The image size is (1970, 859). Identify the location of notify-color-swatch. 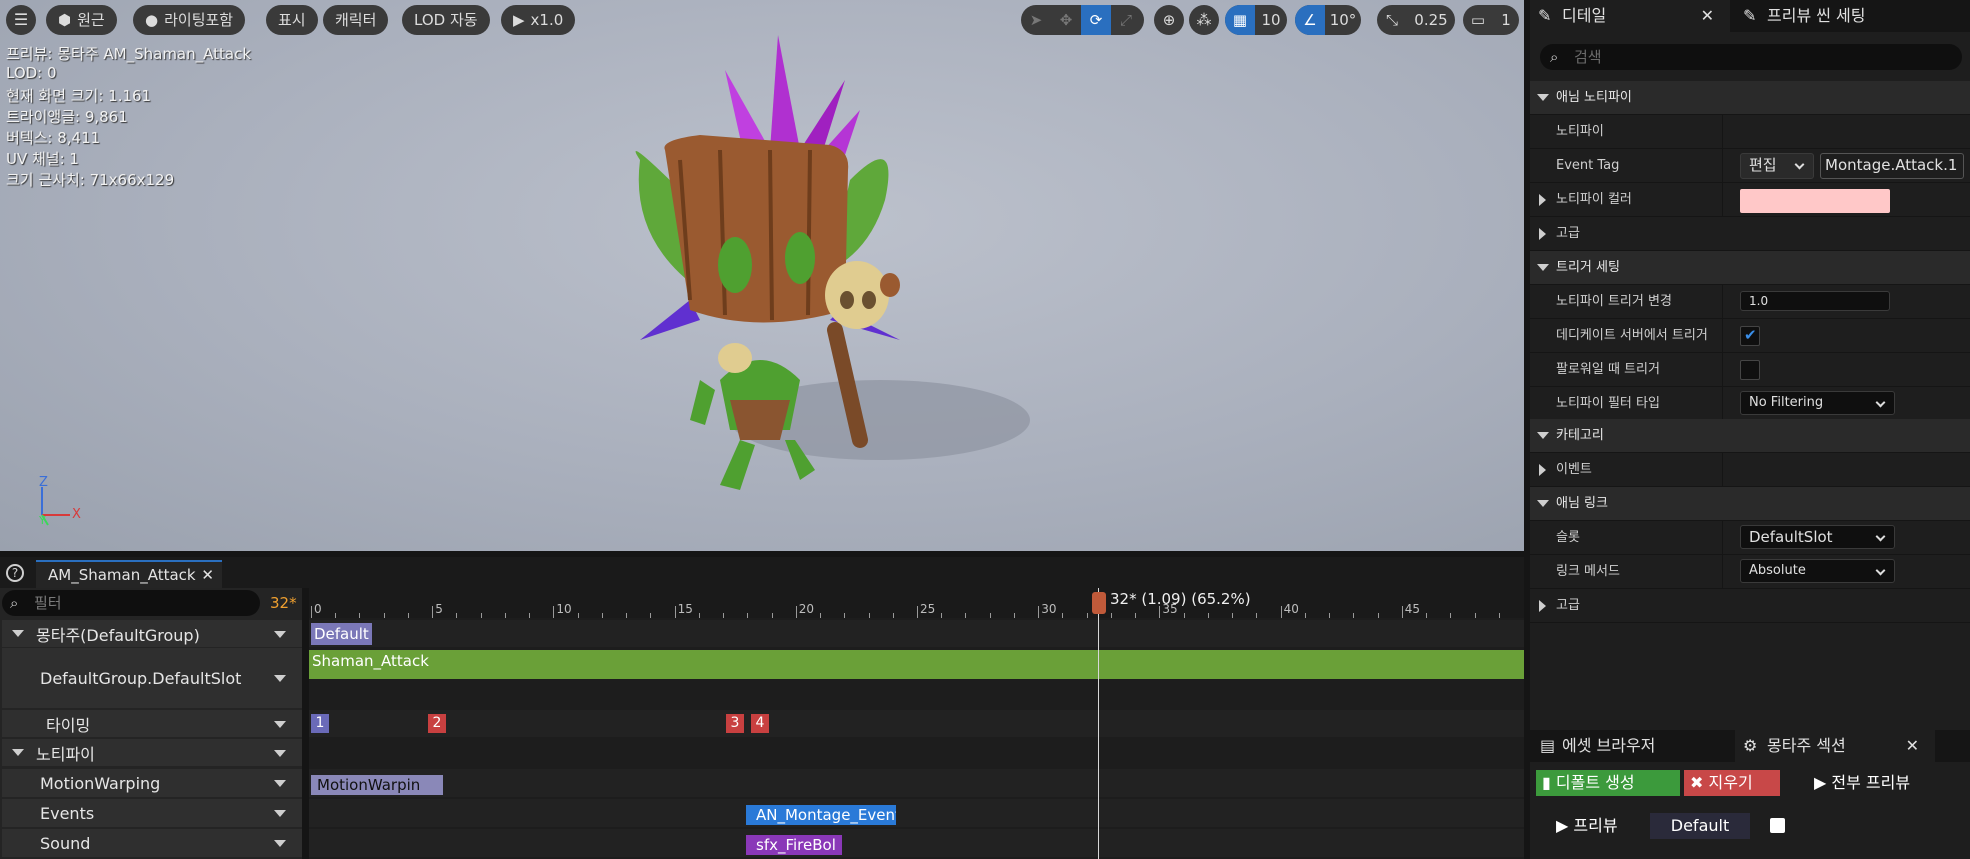
(1815, 201).